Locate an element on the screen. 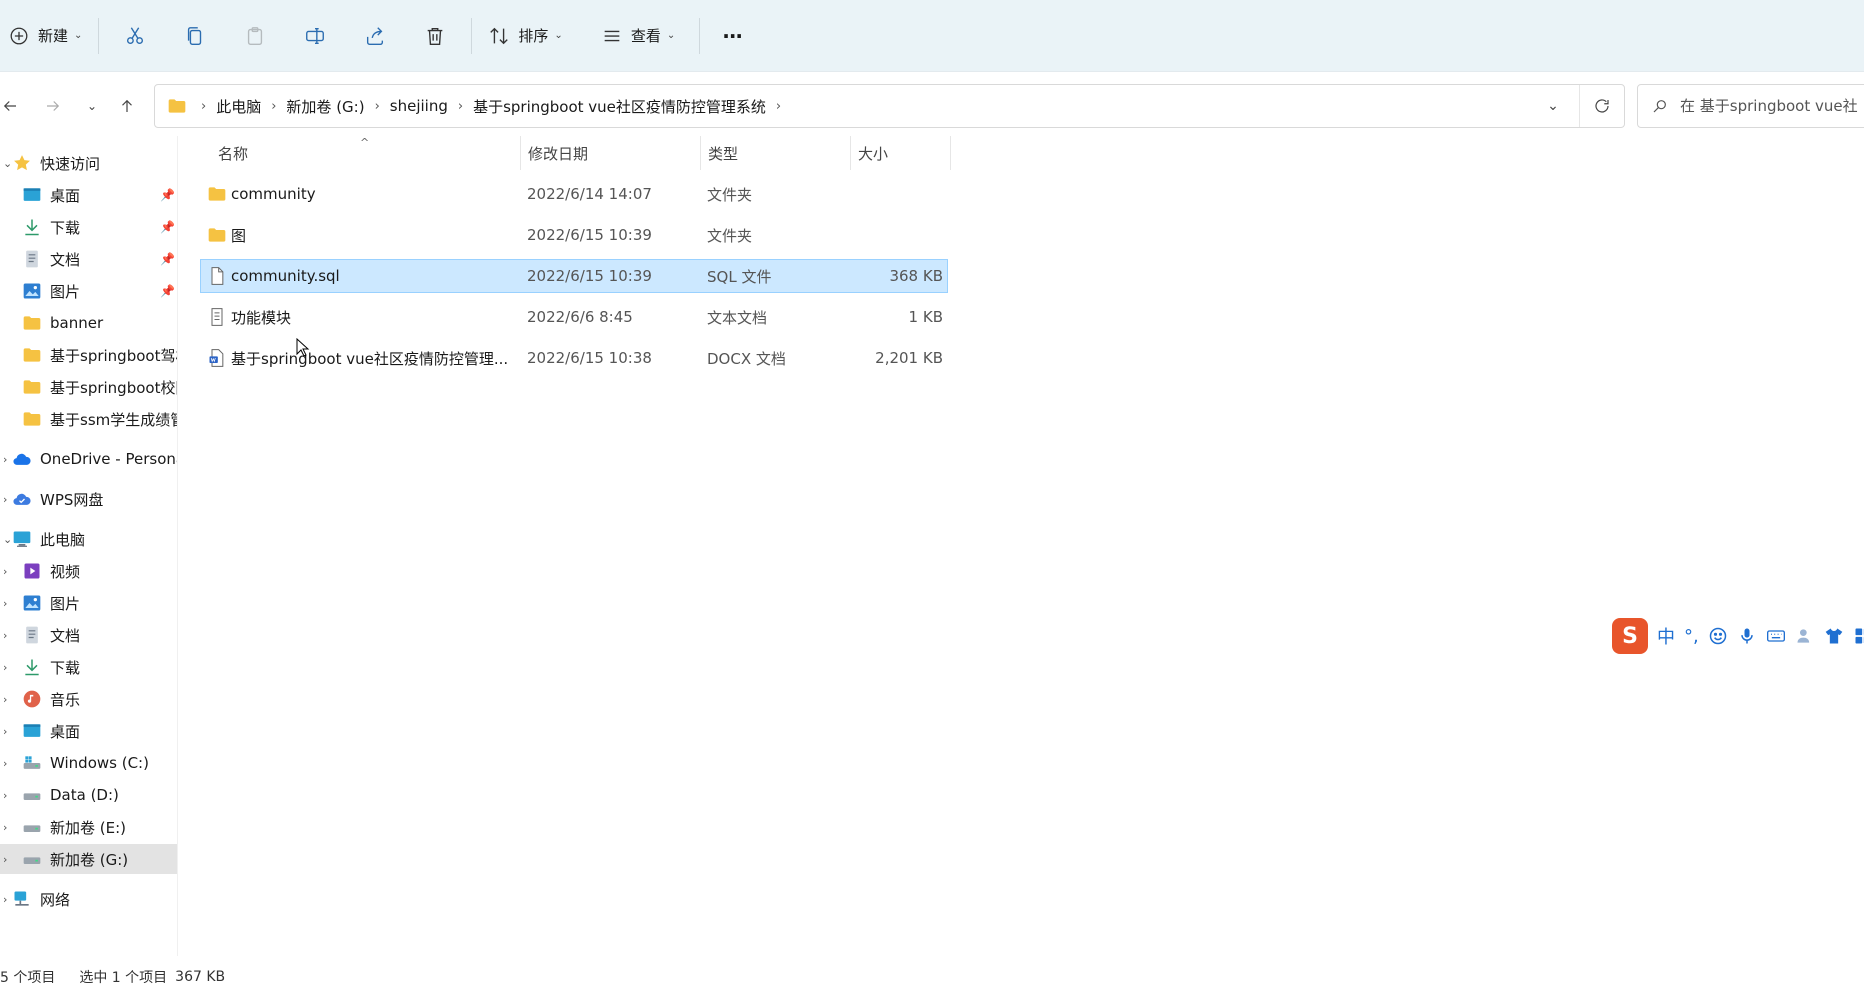  delete-button is located at coordinates (435, 36).